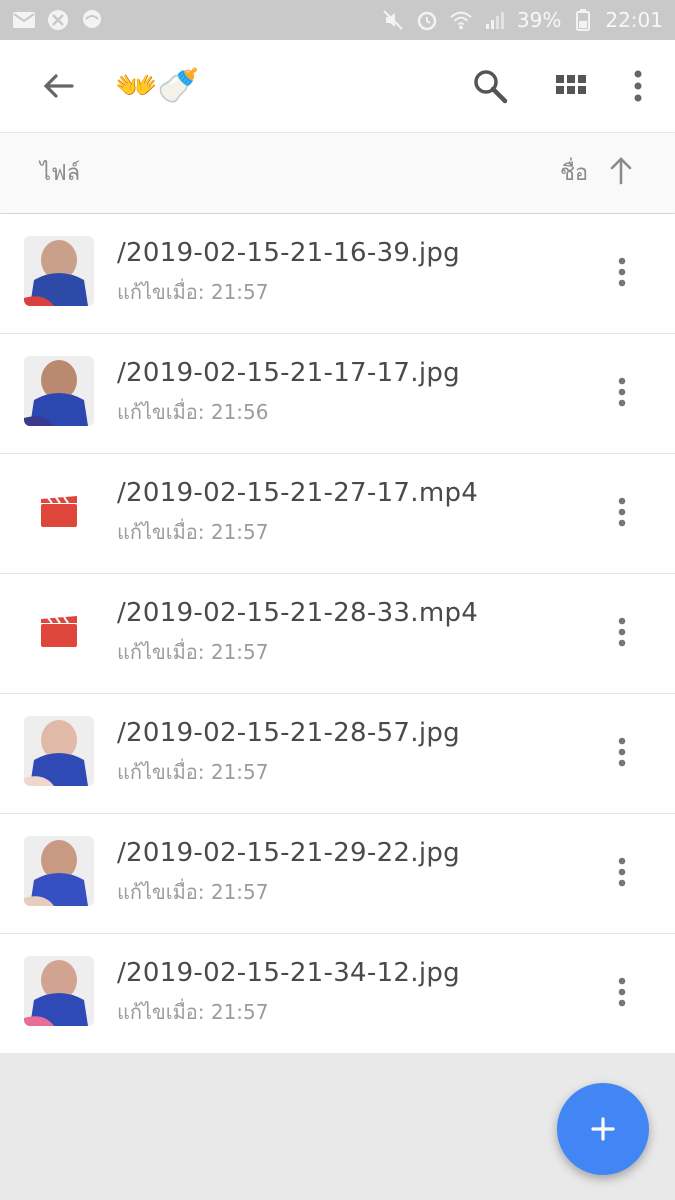  What do you see at coordinates (298, 493) in the screenshot?
I see `file-name: /2019-02-15-21-27-17.mp4` at bounding box center [298, 493].